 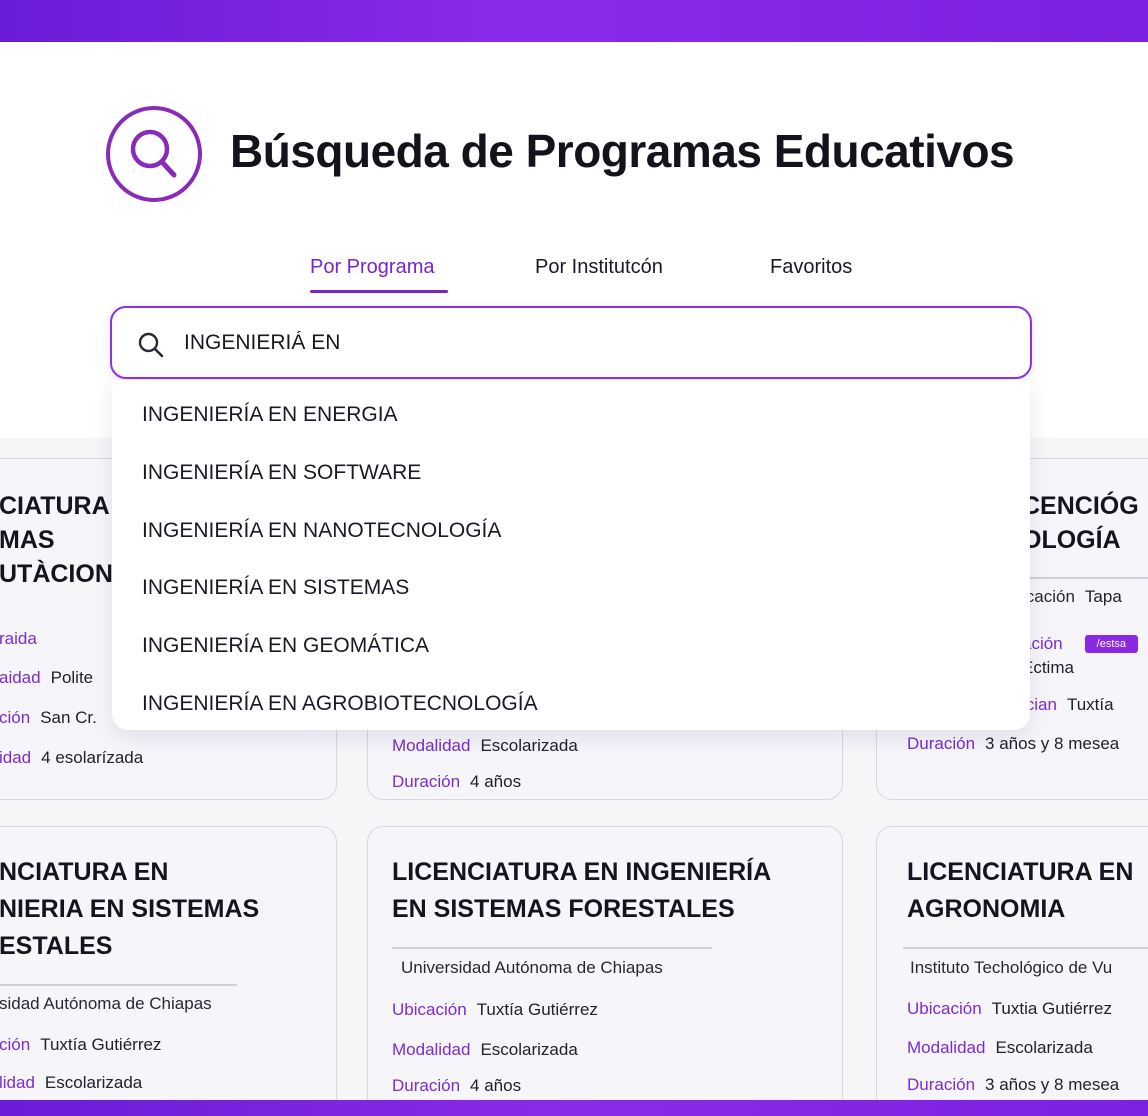 What do you see at coordinates (20, 677) in the screenshot?
I see `row-label: aidad` at bounding box center [20, 677].